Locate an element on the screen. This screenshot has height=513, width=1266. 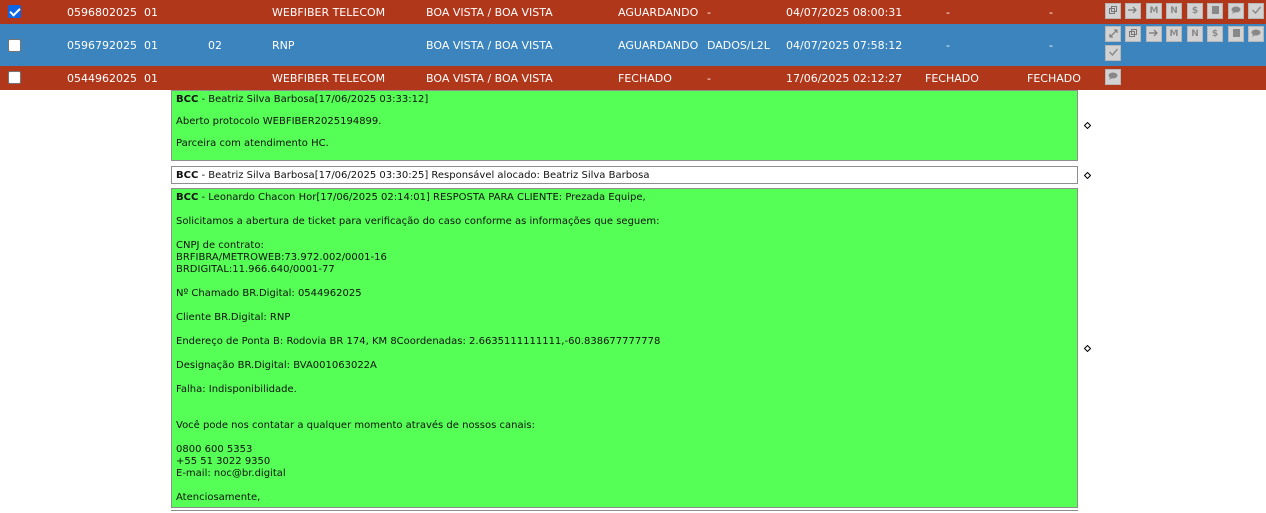
comment-line: Atenciosamente, is located at coordinates (218, 497).